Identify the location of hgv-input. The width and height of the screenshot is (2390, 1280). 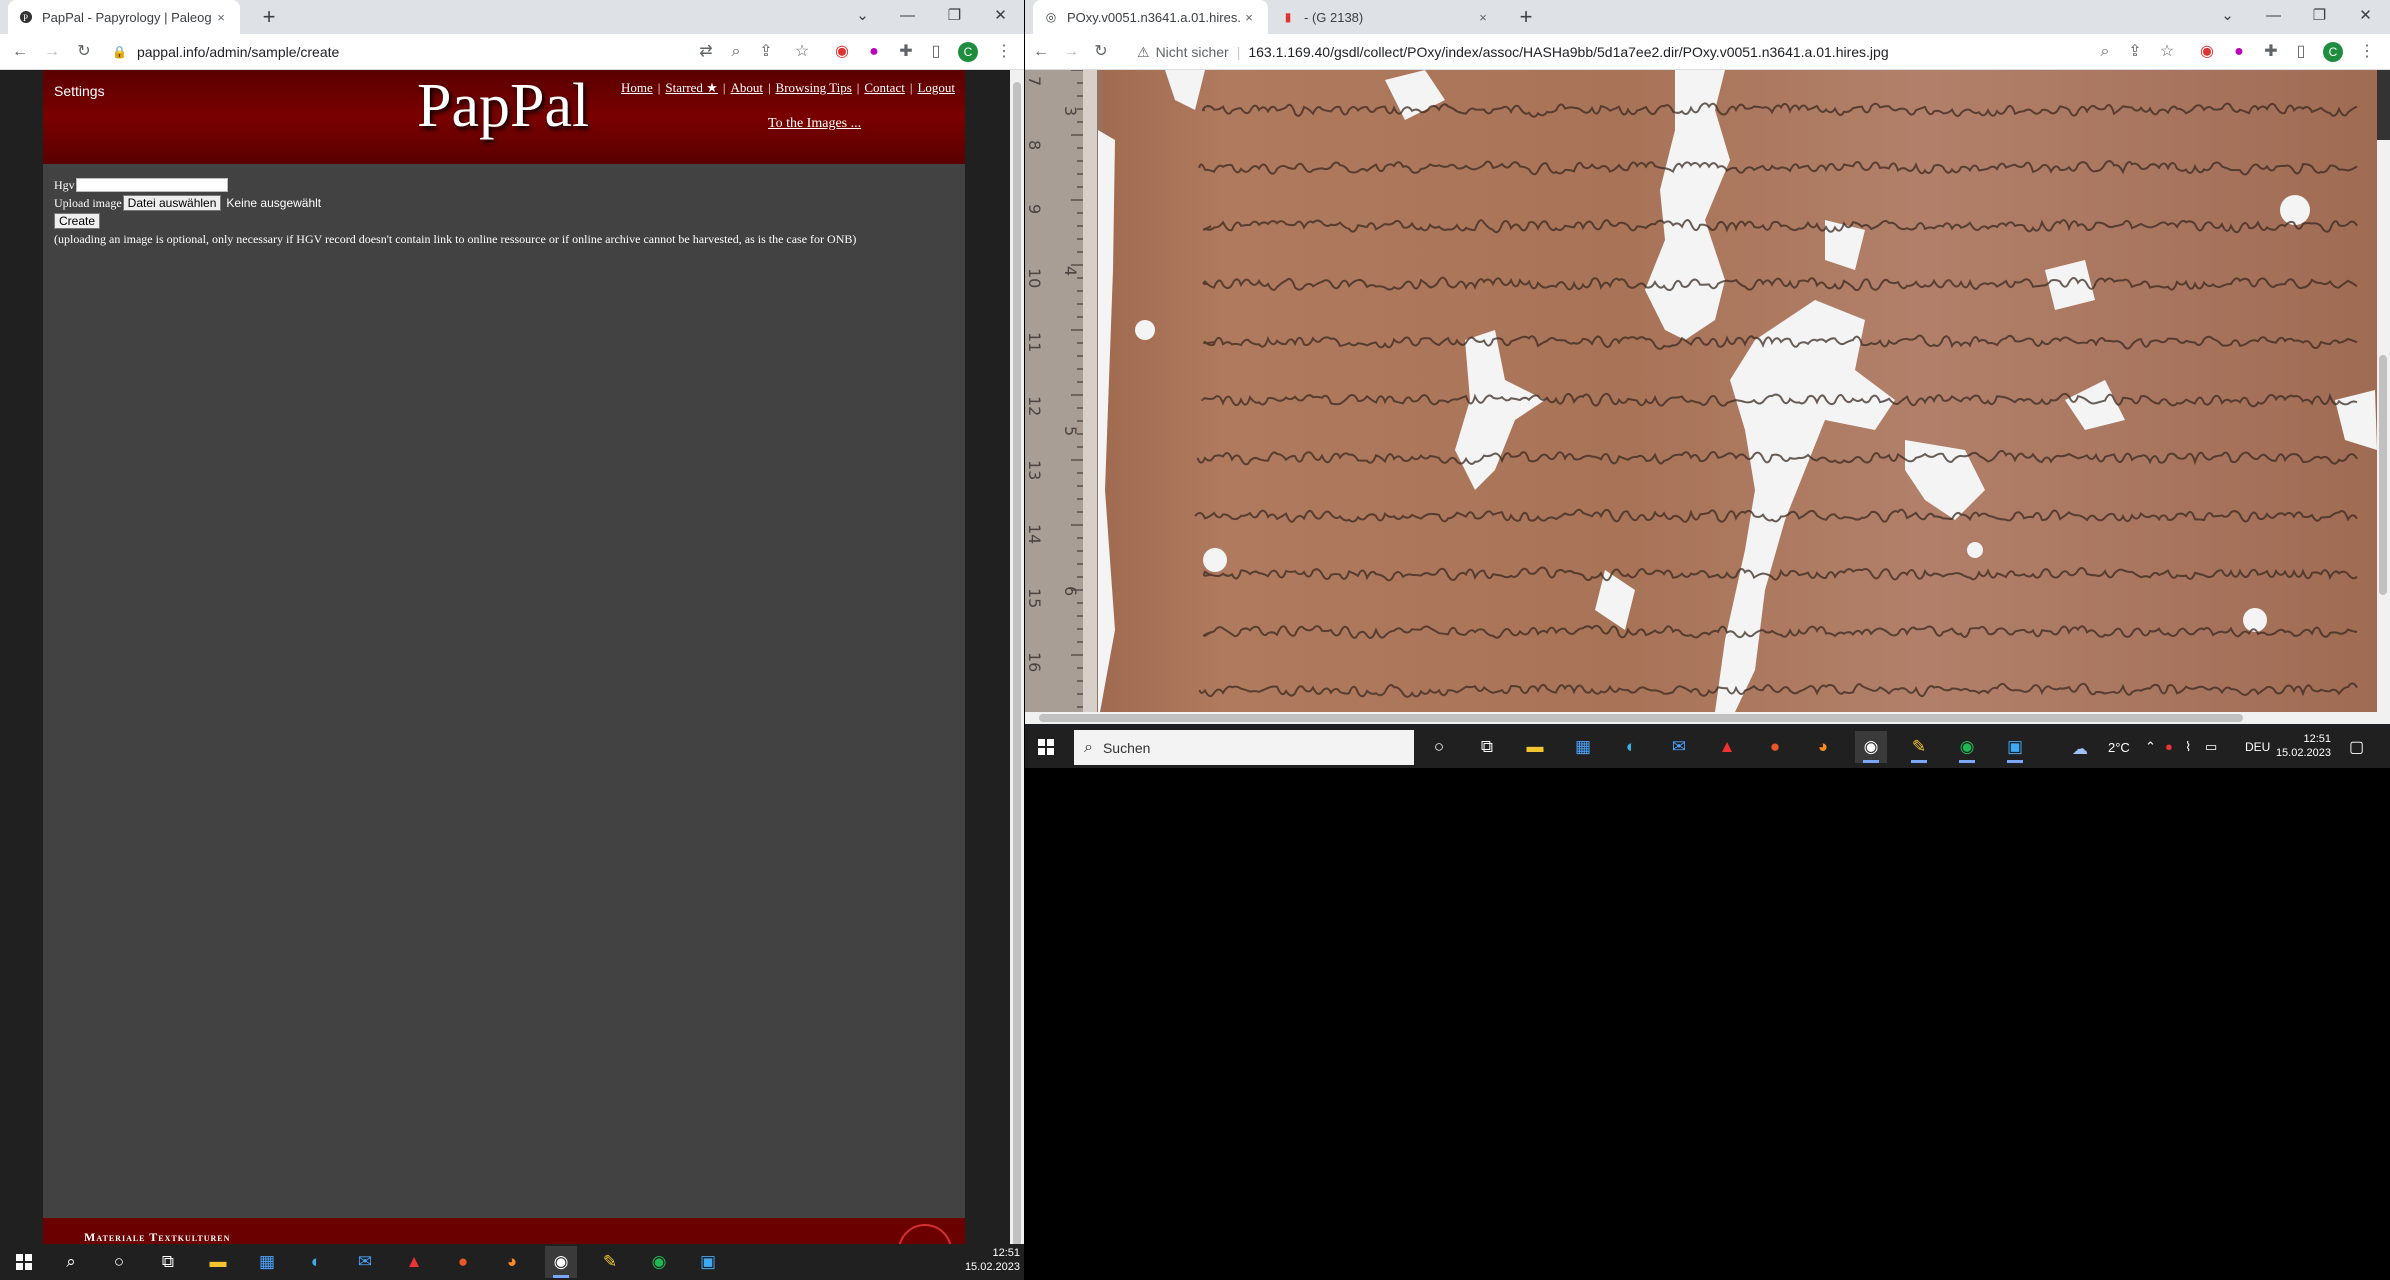
(151, 185).